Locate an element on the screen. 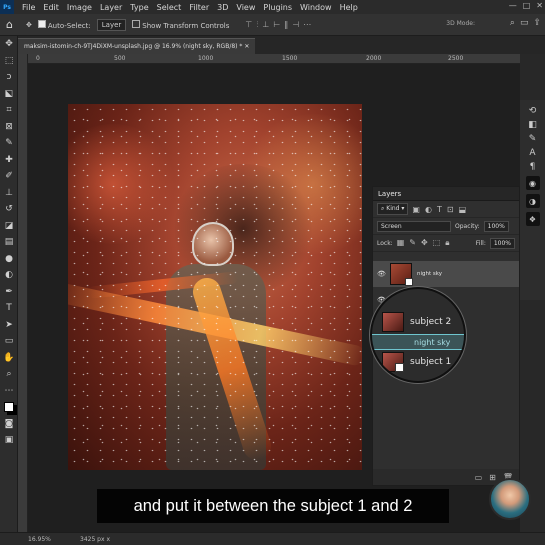 This screenshot has width=545, height=545. layer-name: night sky is located at coordinates (430, 274).